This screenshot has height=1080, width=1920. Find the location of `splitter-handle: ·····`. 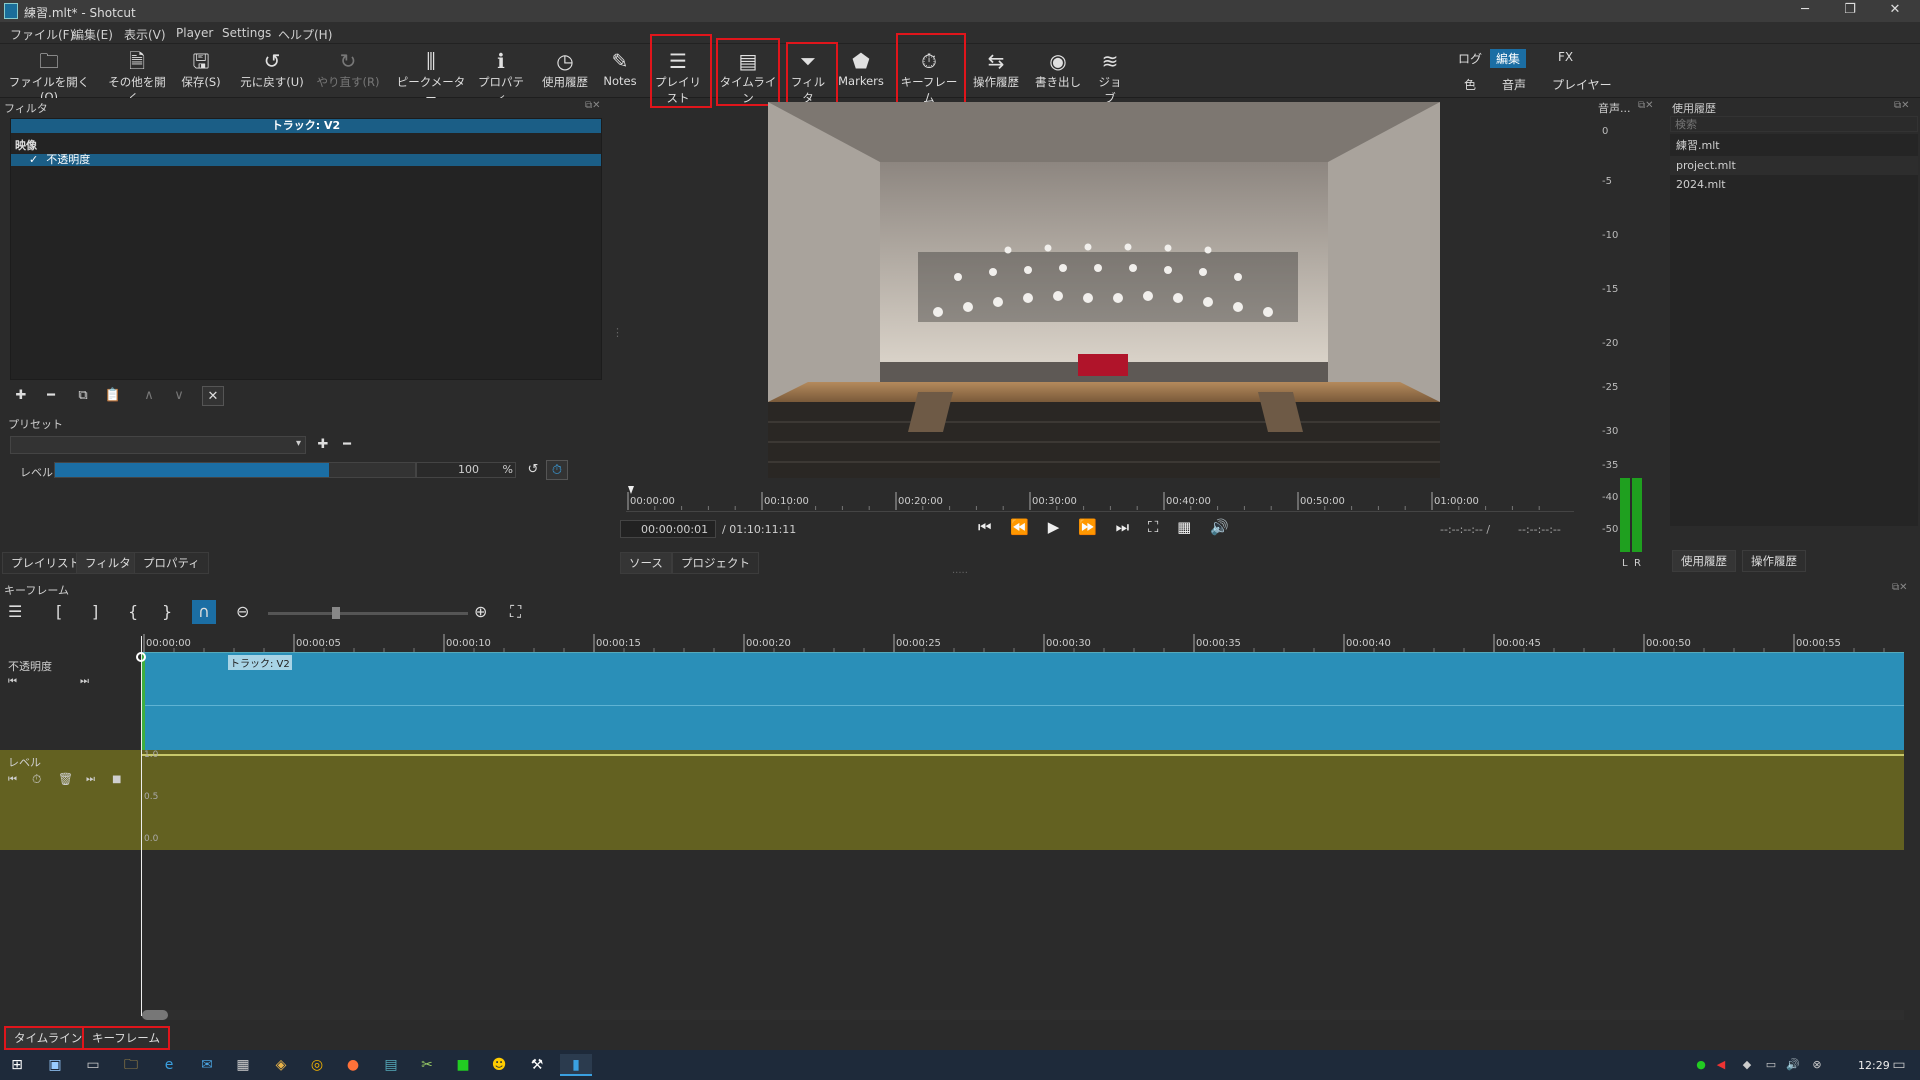

splitter-handle: ····· is located at coordinates (960, 573).